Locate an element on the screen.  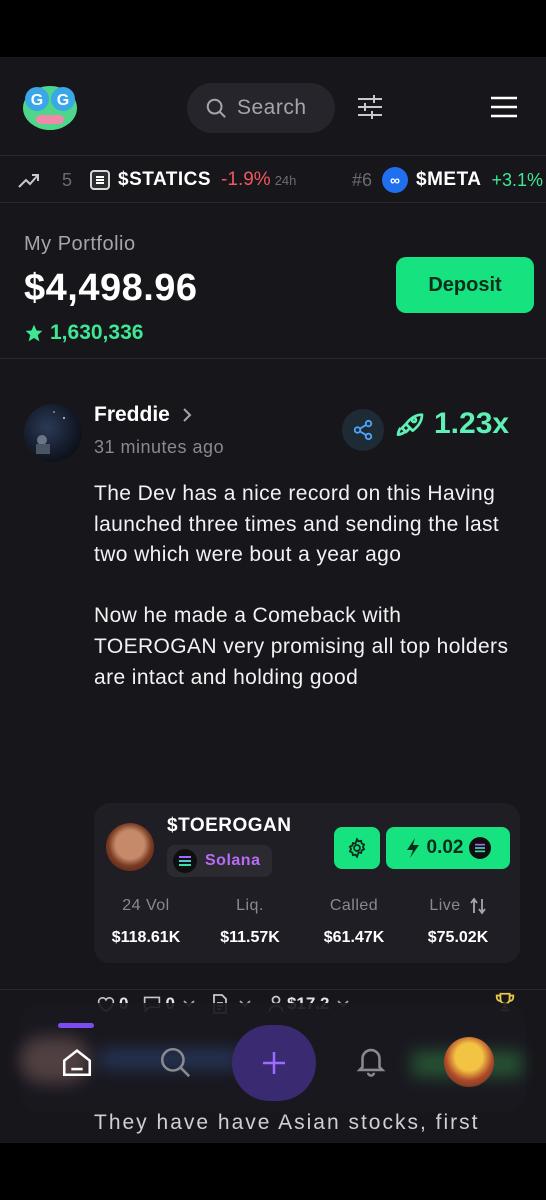
bell-icon is located at coordinates (371, 1060).